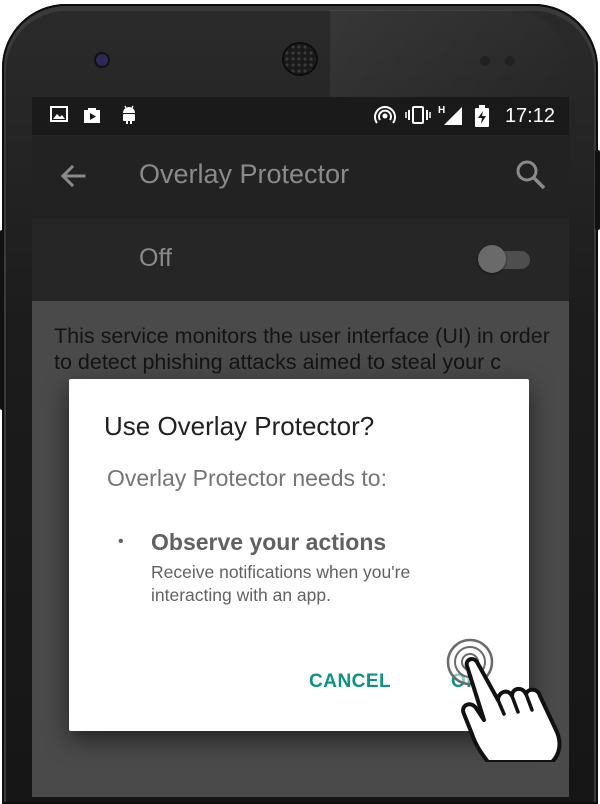  I want to click on battery-charging-icon, so click(482, 118).